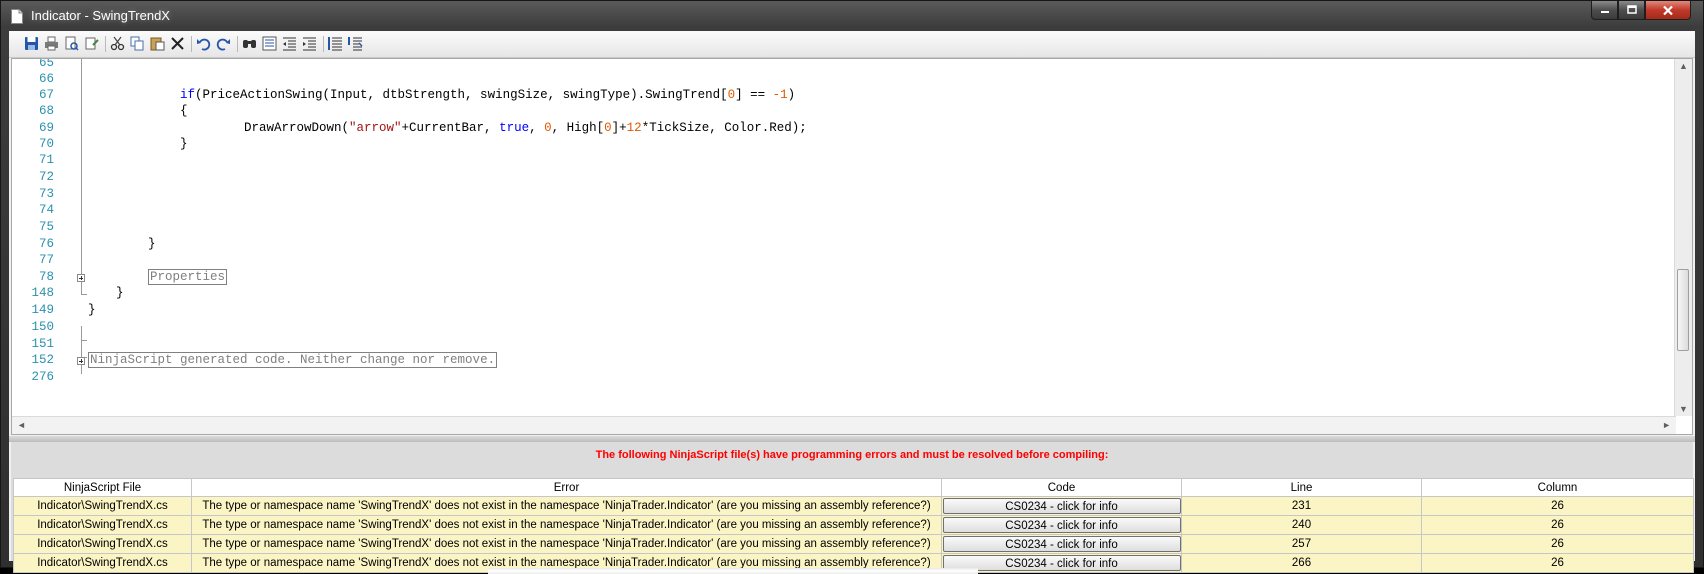  I want to click on scroll-left-icon: ◄, so click(21, 425).